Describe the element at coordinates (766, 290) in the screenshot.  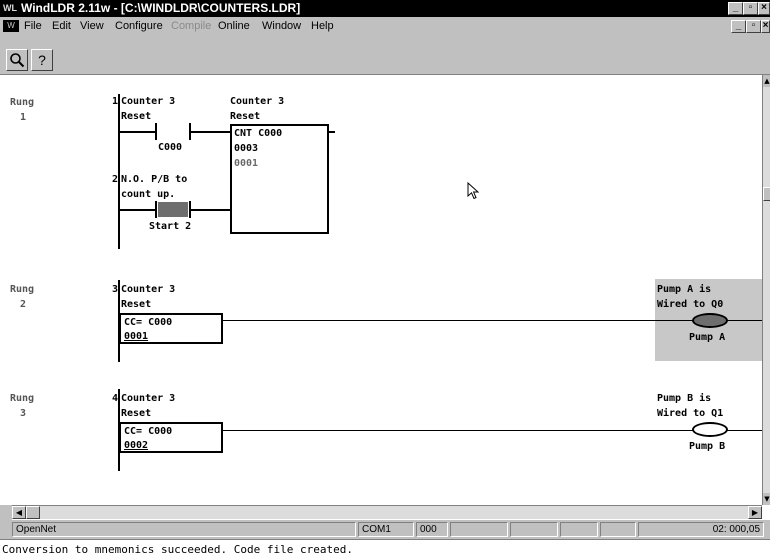
I see `vertical-scrollbar: ▲ ▼` at that location.